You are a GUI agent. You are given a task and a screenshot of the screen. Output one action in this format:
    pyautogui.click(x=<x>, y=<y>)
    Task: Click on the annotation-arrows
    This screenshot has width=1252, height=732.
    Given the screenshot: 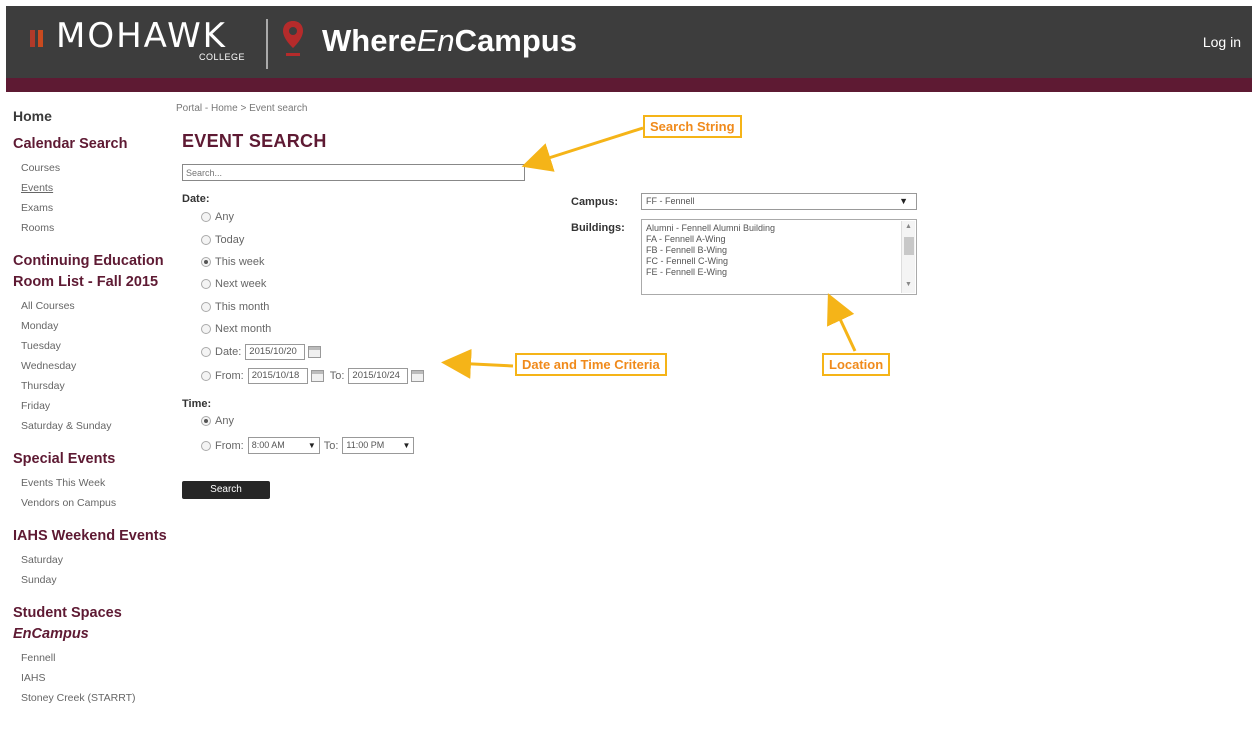 What is the action you would take?
    pyautogui.click(x=649, y=252)
    